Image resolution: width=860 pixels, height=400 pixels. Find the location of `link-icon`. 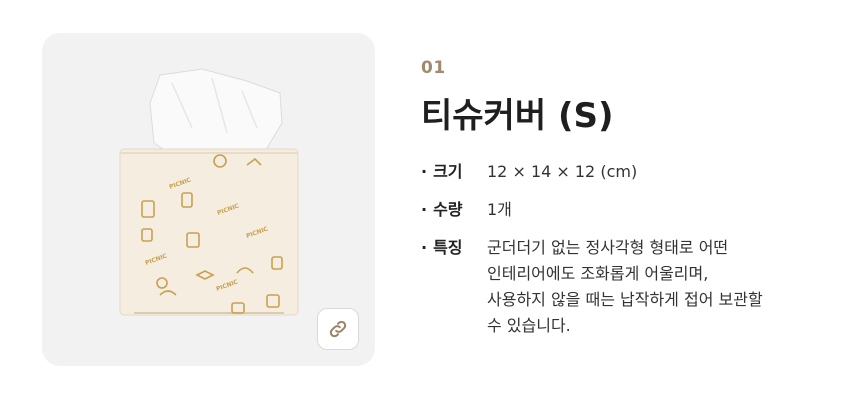

link-icon is located at coordinates (338, 329).